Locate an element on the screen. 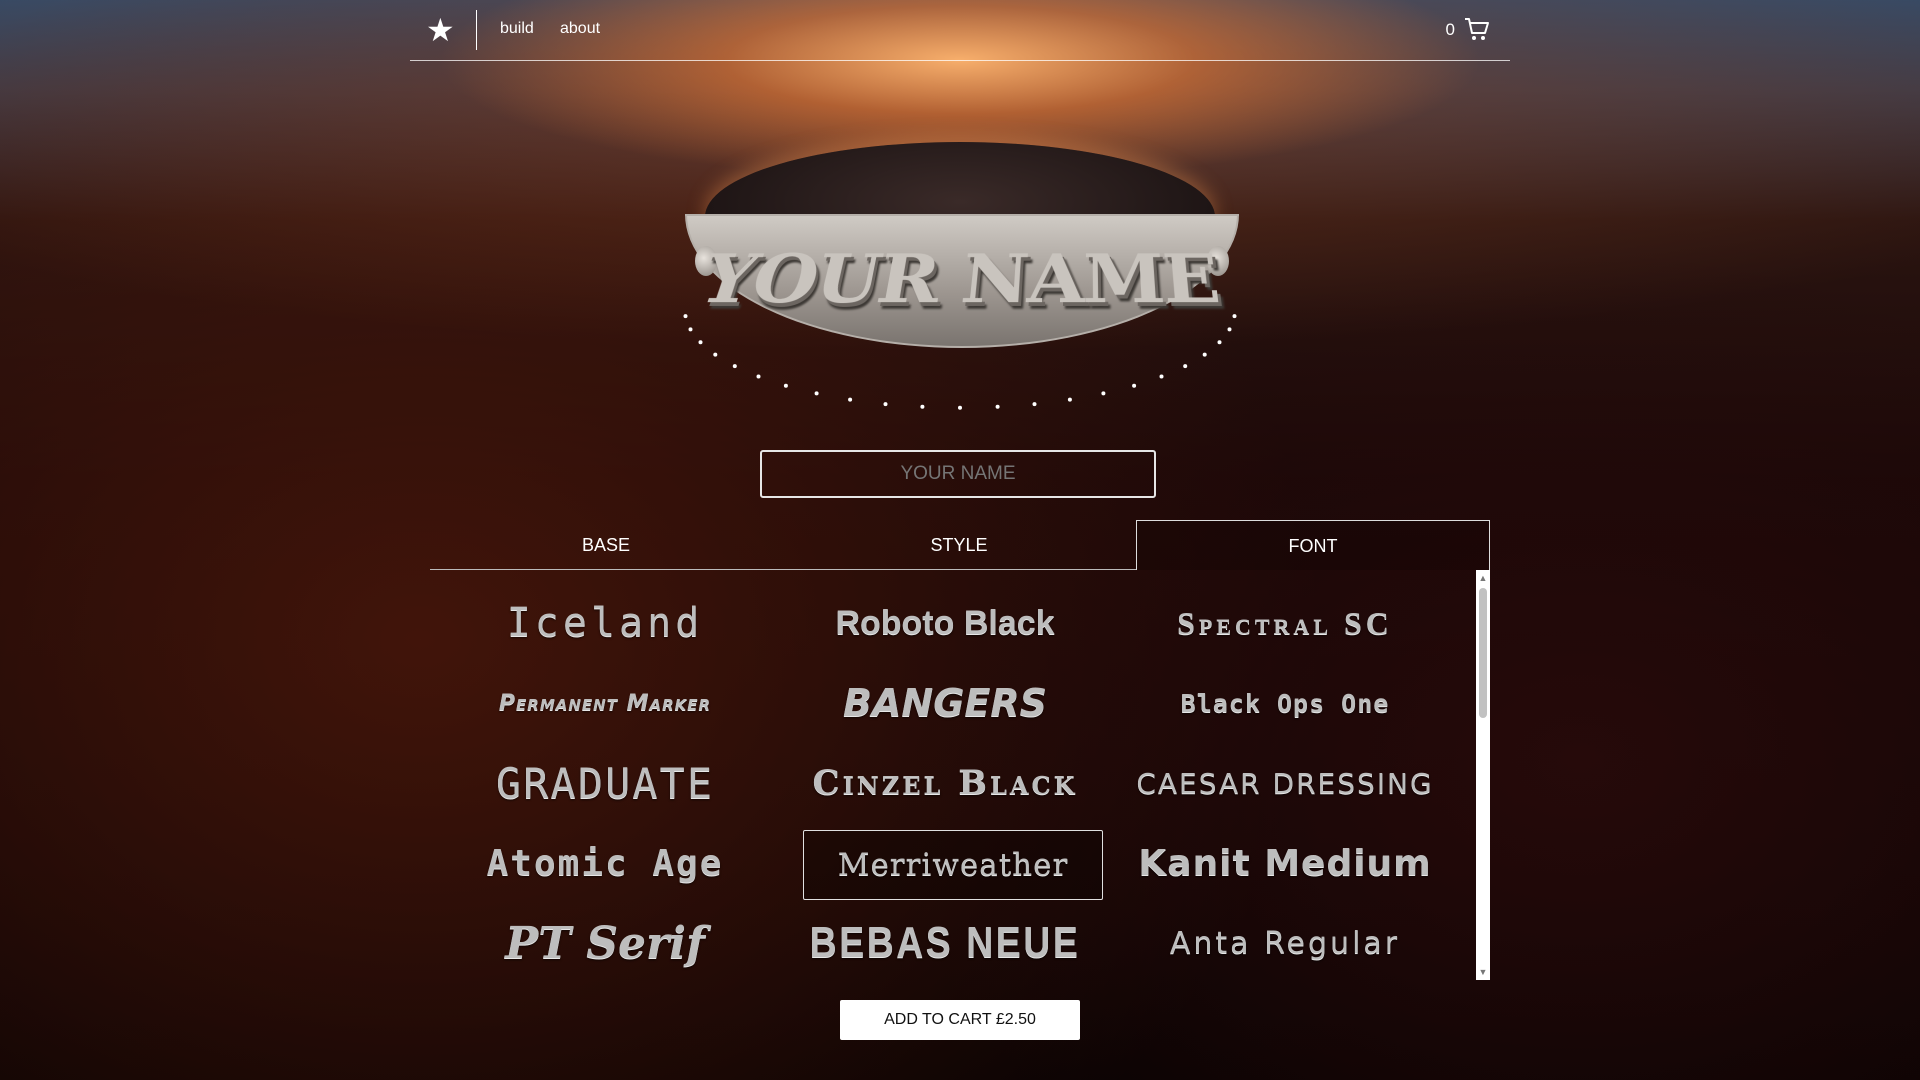 The height and width of the screenshot is (1080, 1920). nav-divider is located at coordinates (476, 30).